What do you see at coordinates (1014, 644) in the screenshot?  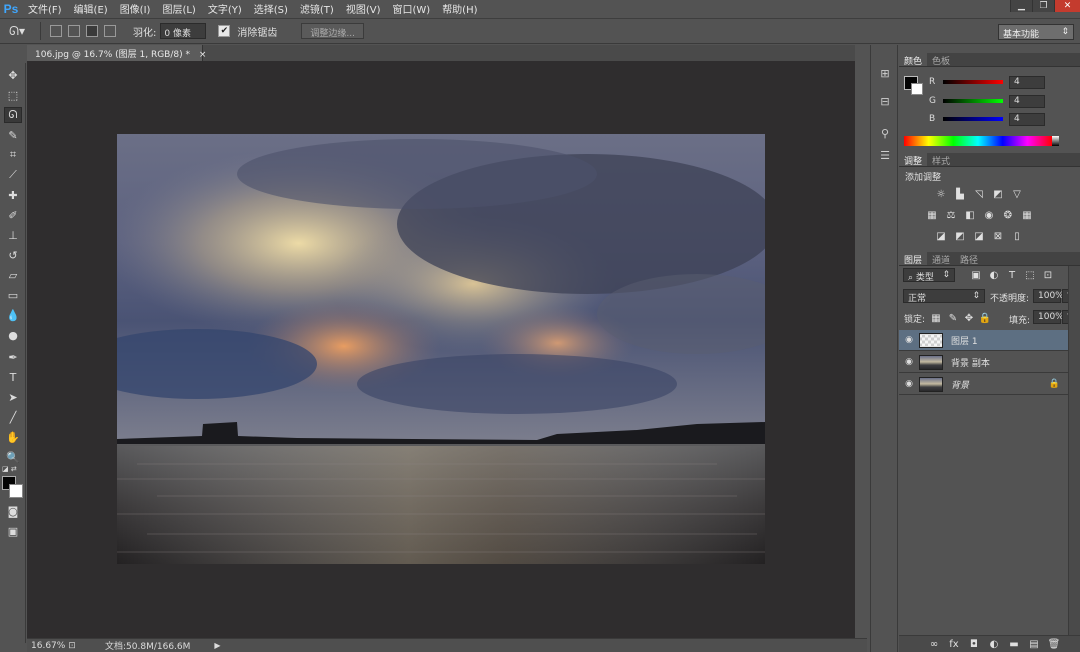 I see `group-icon: ▬` at bounding box center [1014, 644].